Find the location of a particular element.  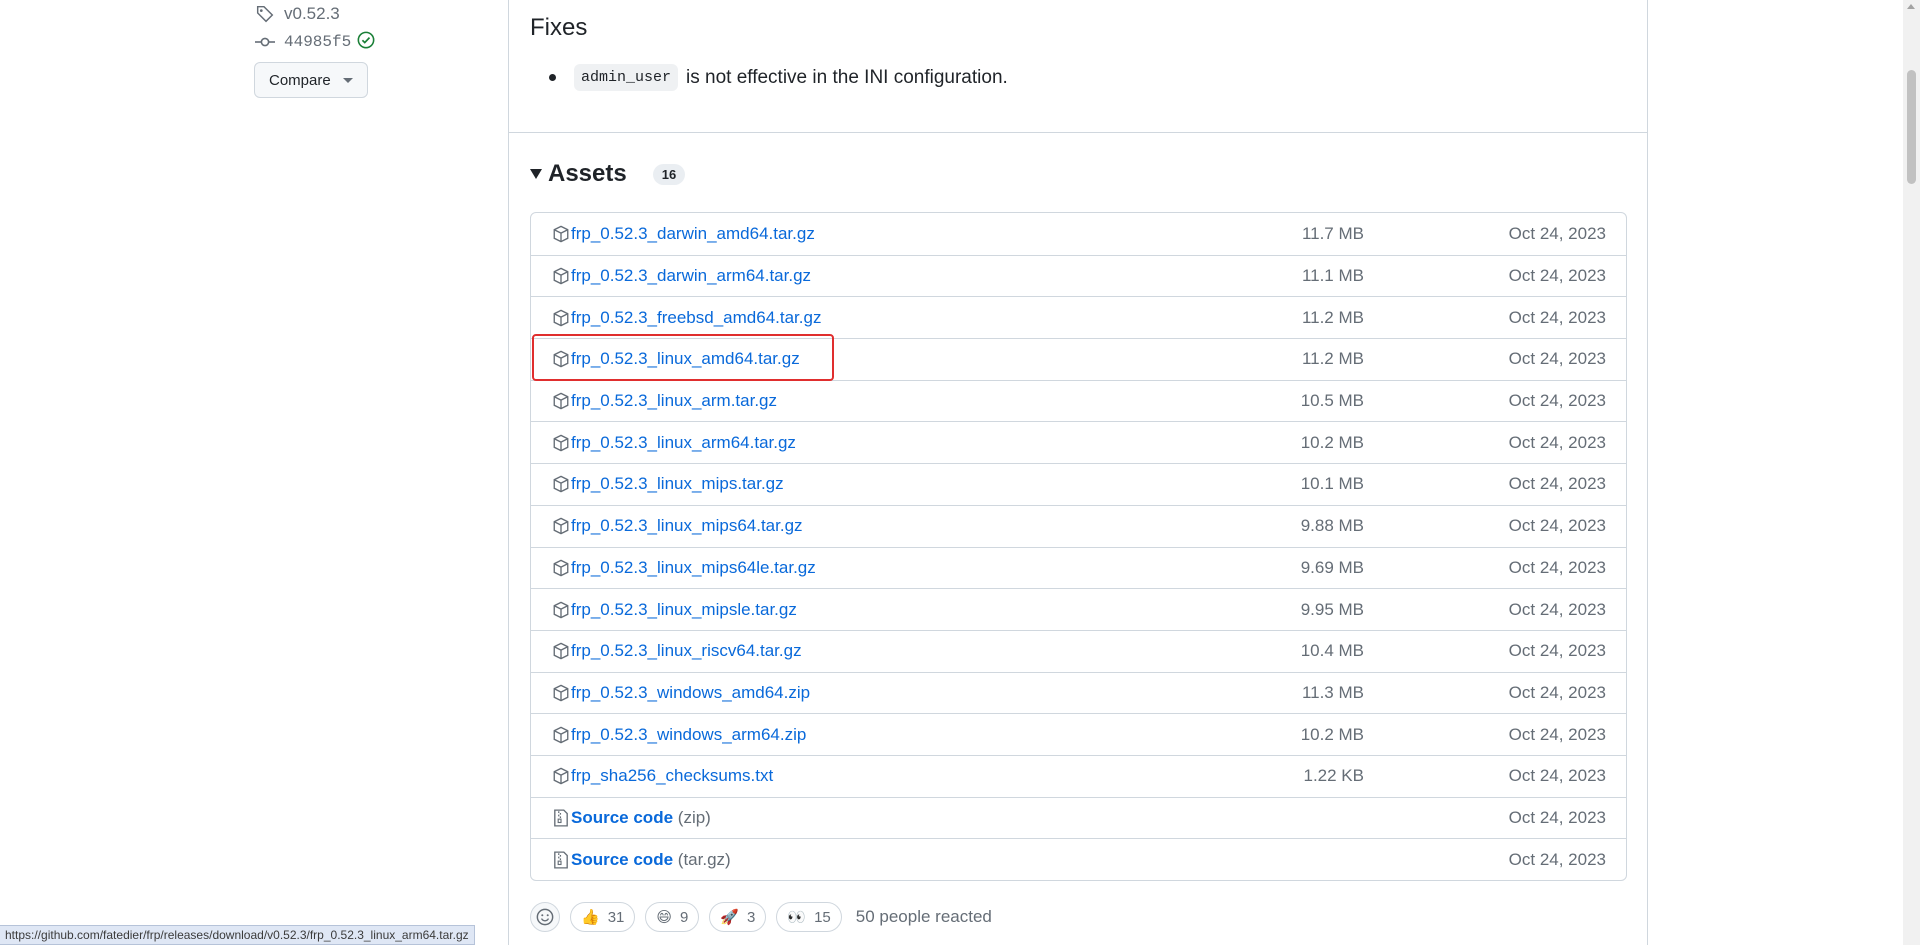

asset-link: frp_0.52.3_linux_mips64.tar.gz is located at coordinates (687, 526).